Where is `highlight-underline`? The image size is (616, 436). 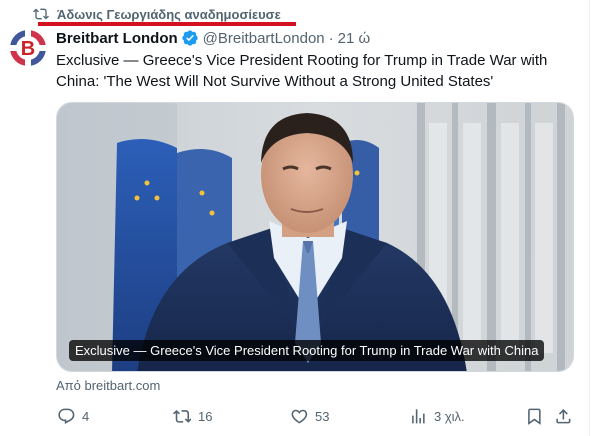
highlight-underline is located at coordinates (167, 24).